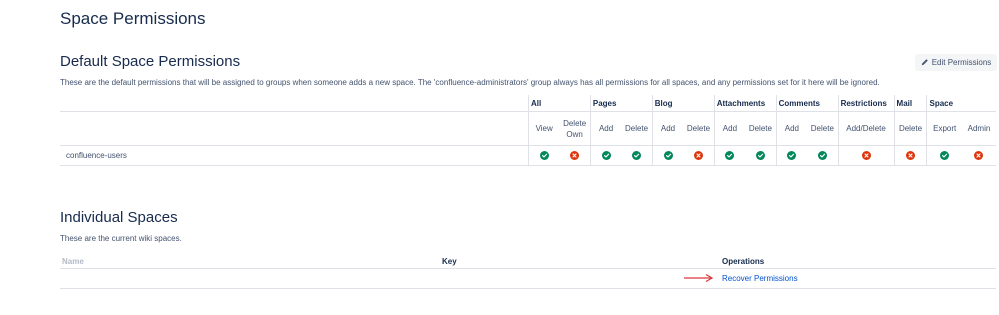 The width and height of the screenshot is (999, 315). What do you see at coordinates (866, 128) in the screenshot?
I see `permission-column-header: Add/Delete` at bounding box center [866, 128].